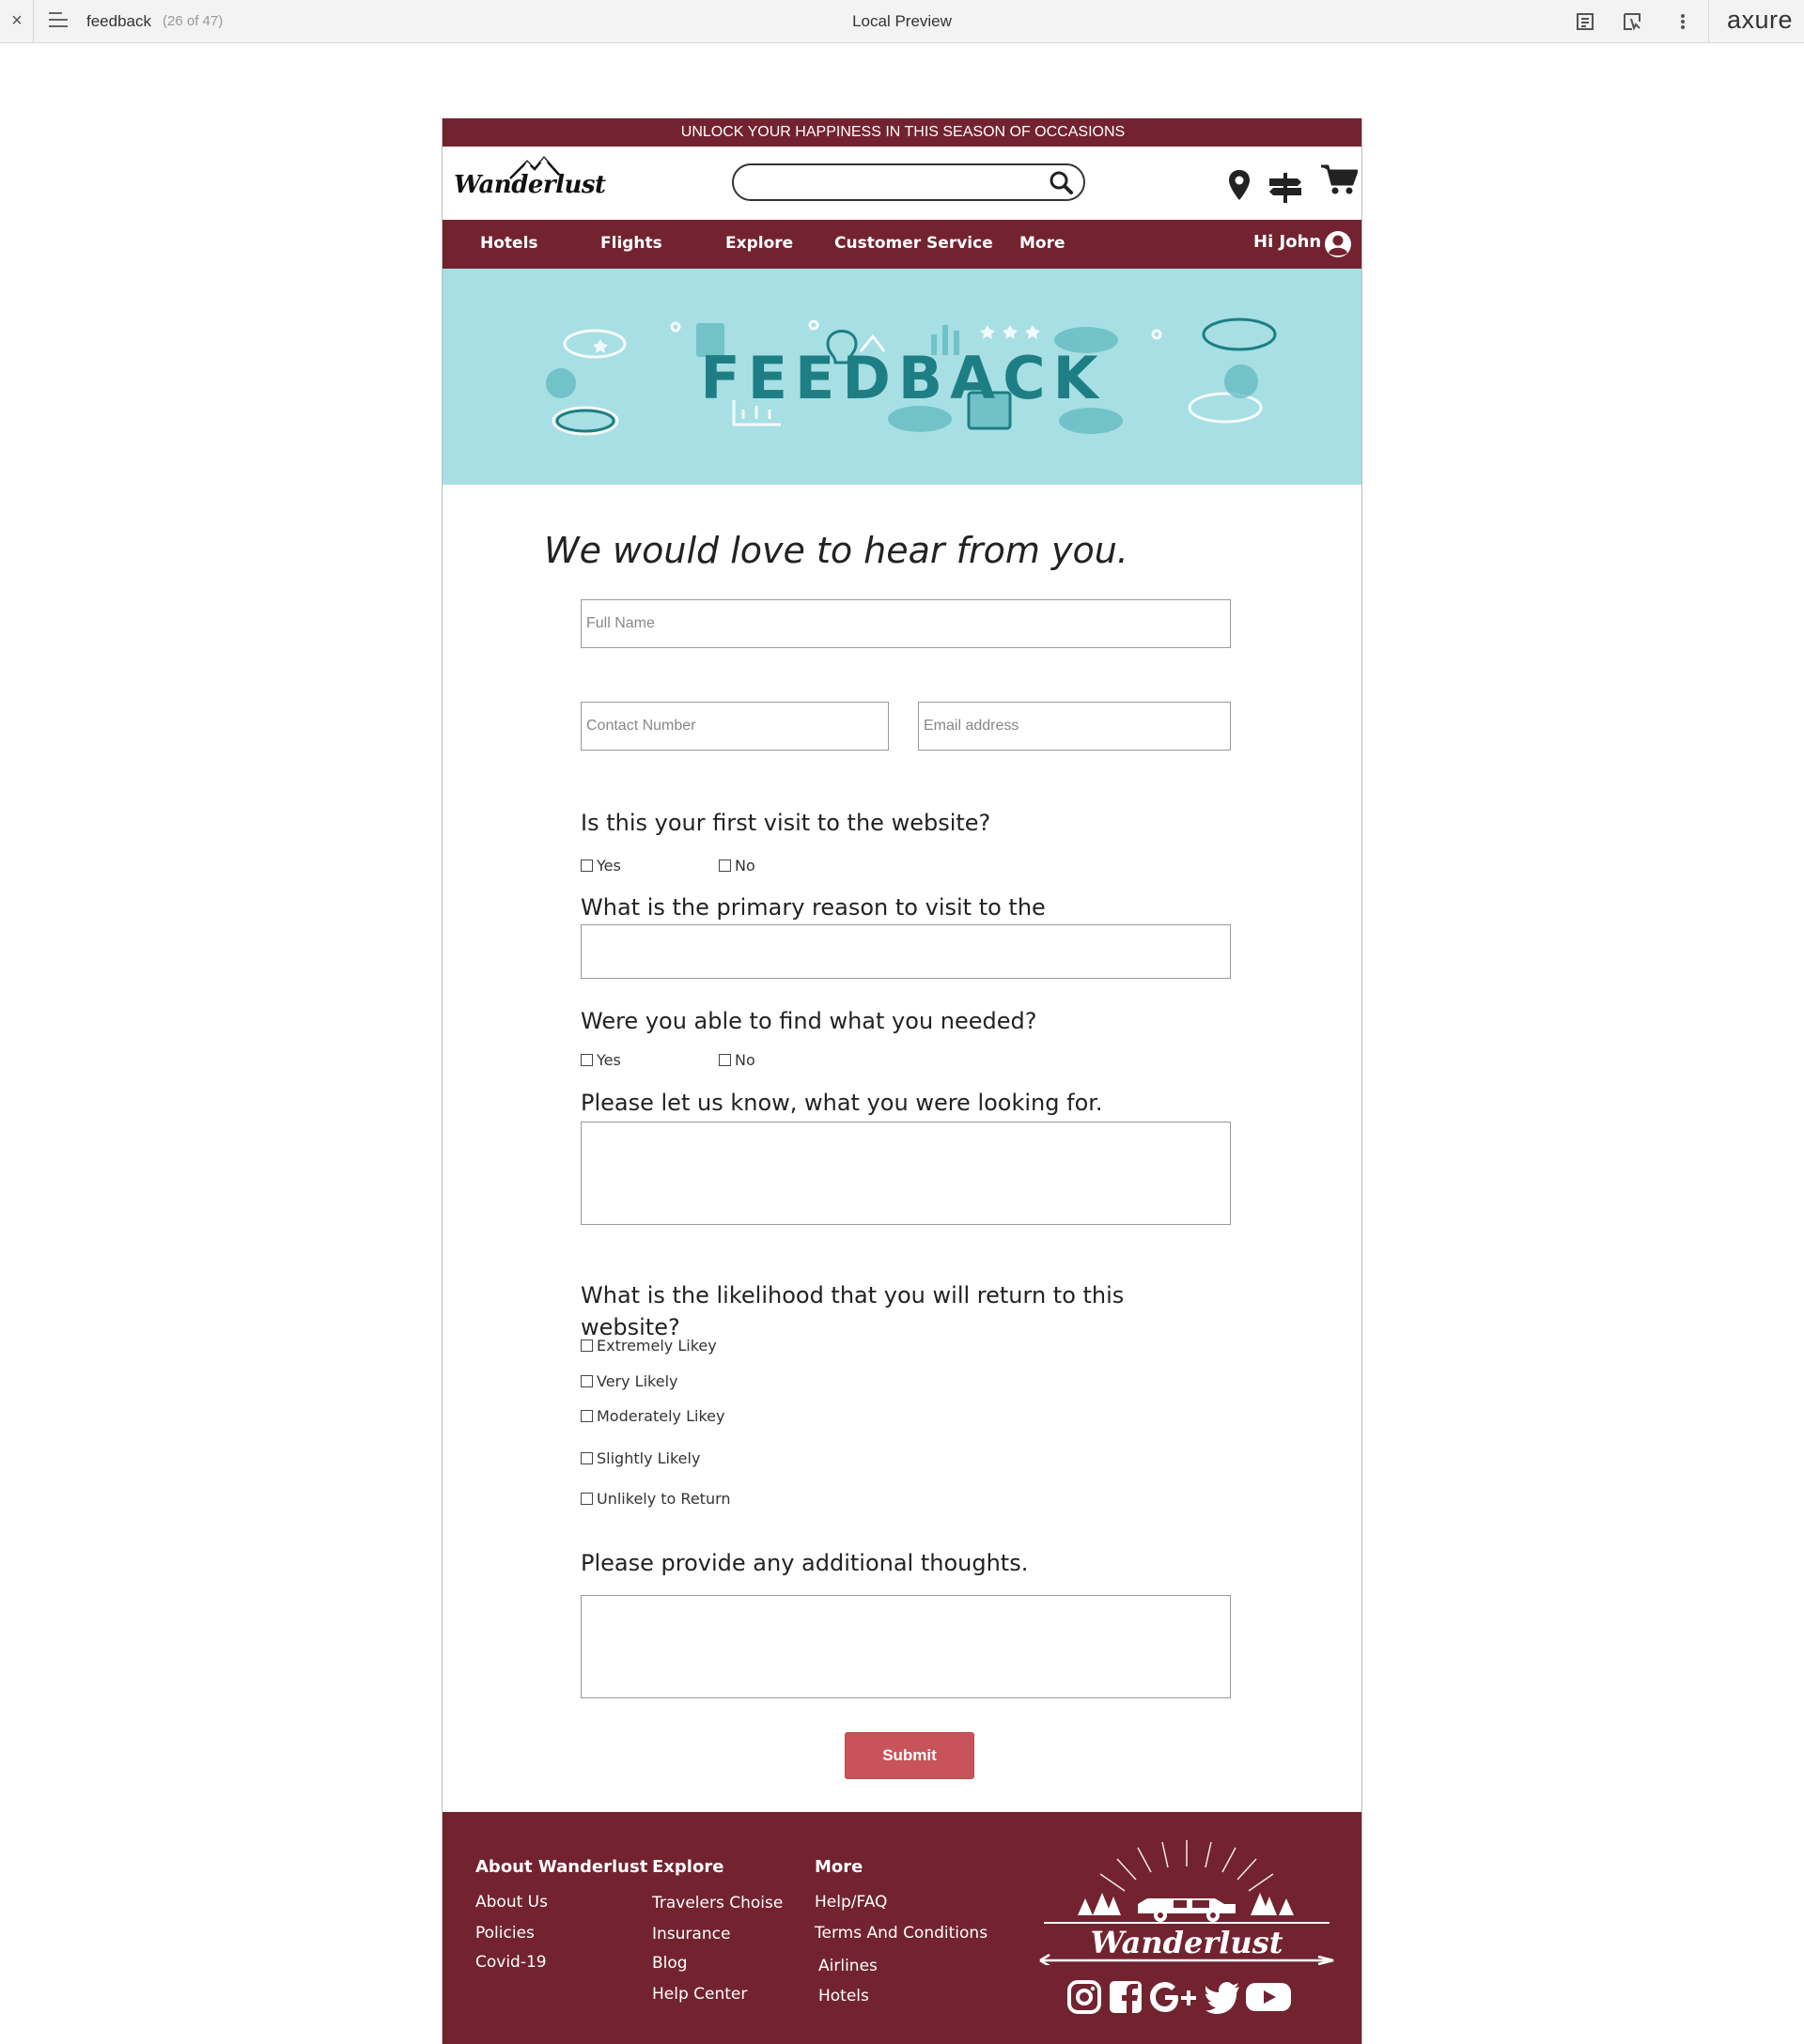 The height and width of the screenshot is (2044, 1804). I want to click on signpost-icon, so click(1285, 187).